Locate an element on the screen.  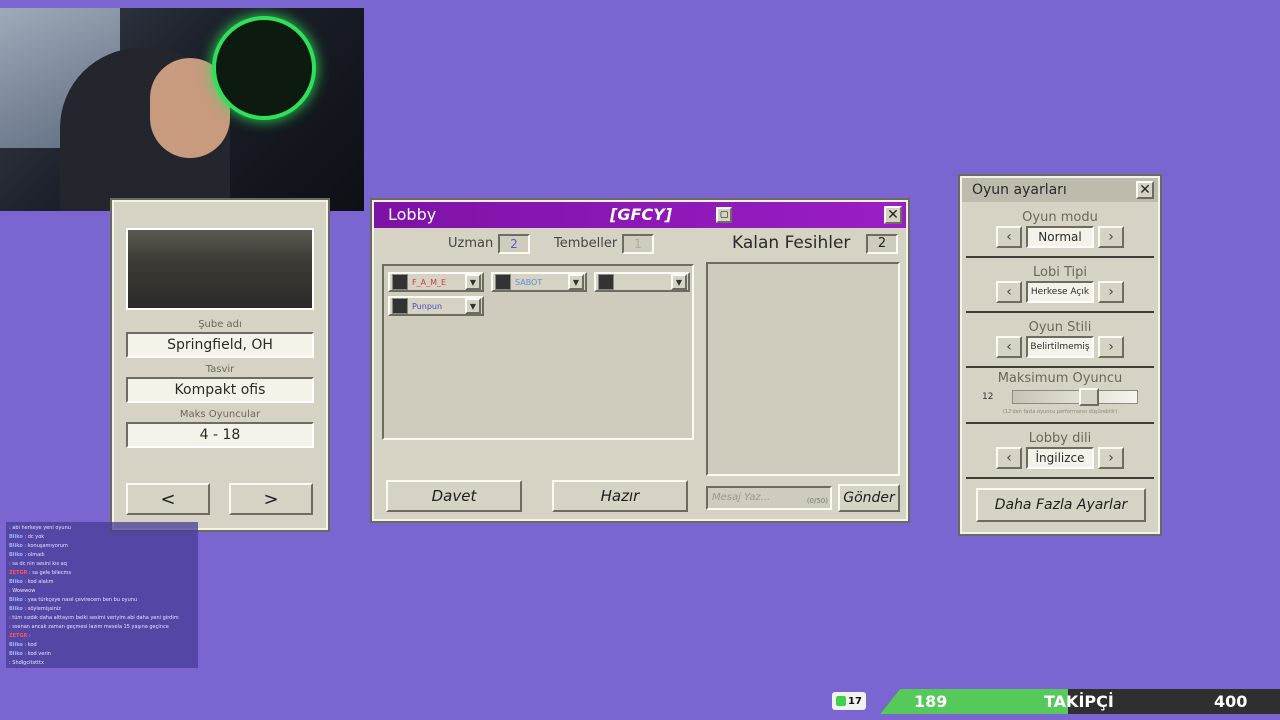
mode-next-arrow-icon: › is located at coordinates (1111, 237).